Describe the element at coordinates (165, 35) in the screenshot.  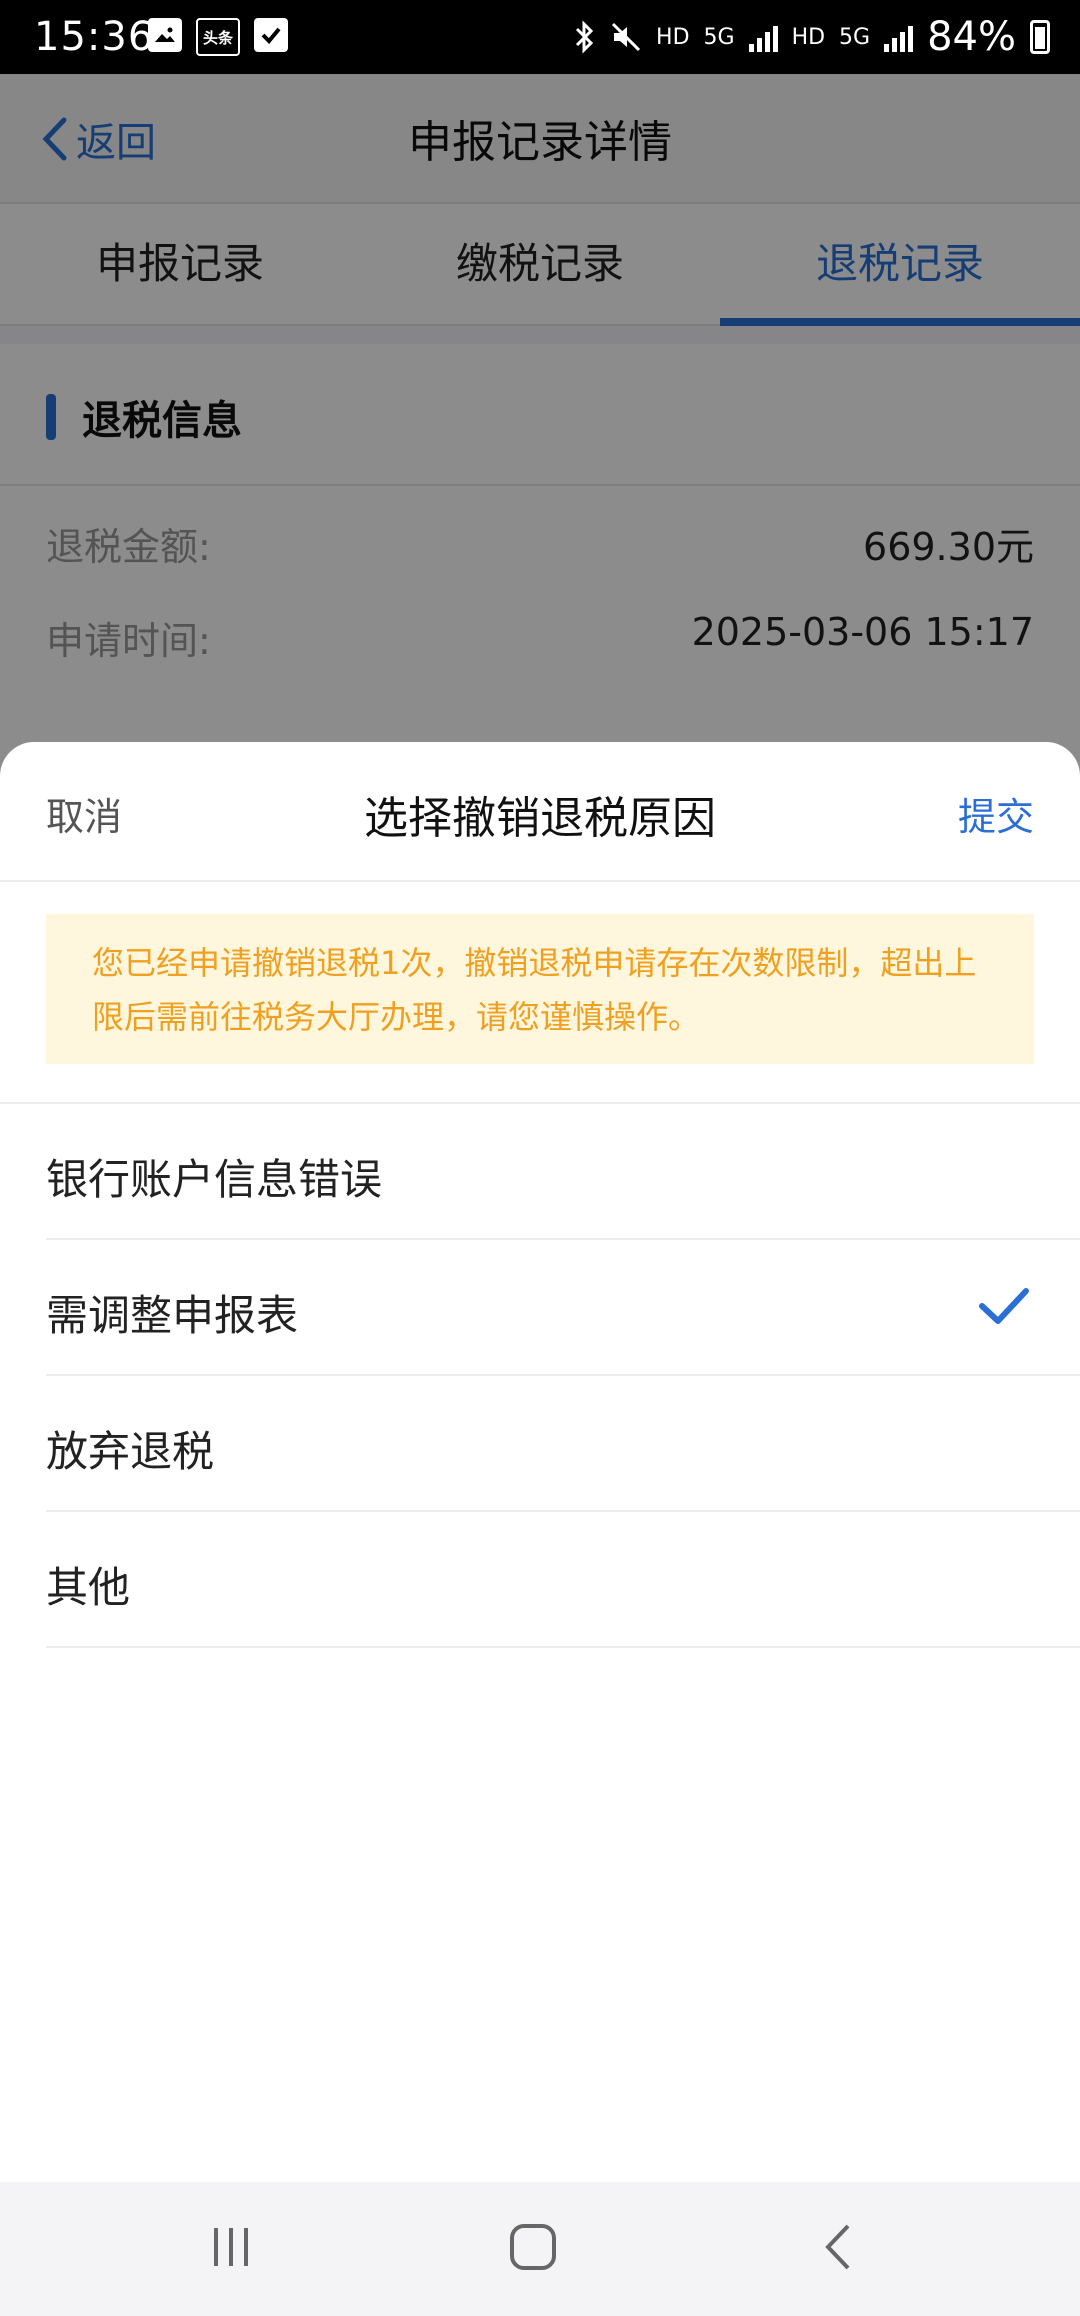
I see `gallery-icon` at that location.